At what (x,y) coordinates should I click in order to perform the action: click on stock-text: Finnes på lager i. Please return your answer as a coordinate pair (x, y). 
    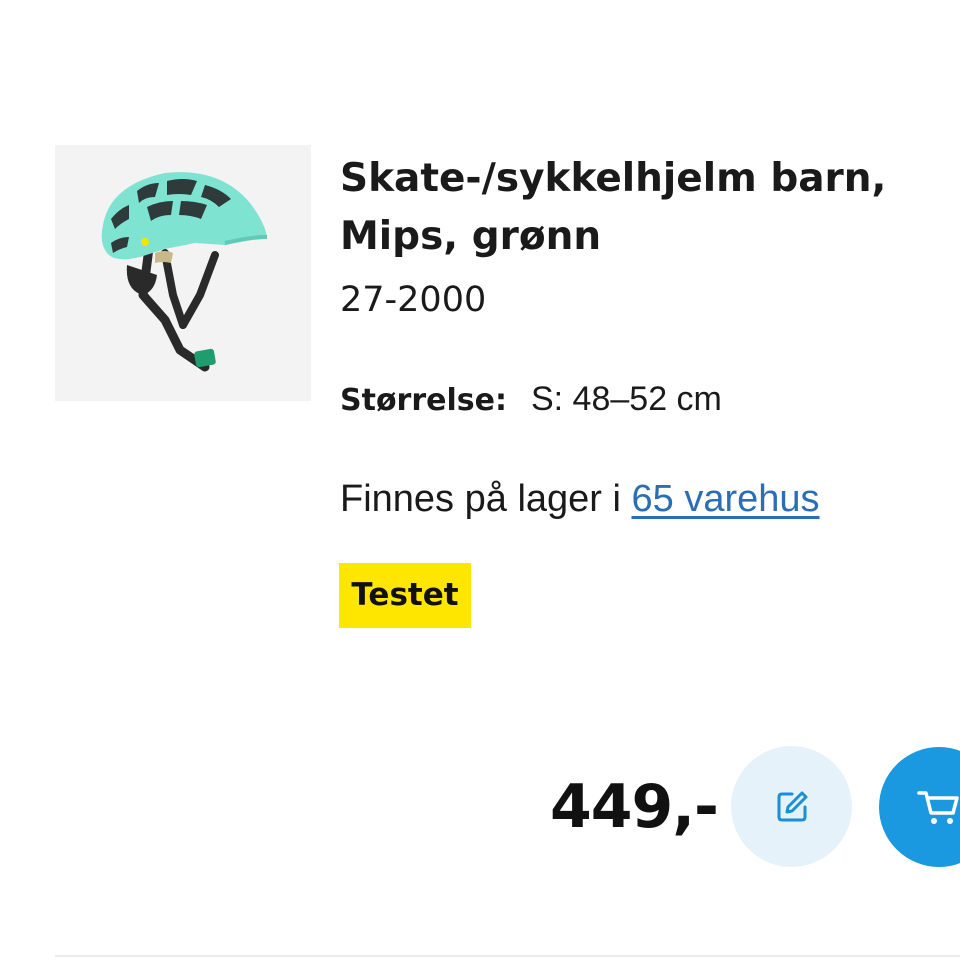
    Looking at the image, I should click on (486, 499).